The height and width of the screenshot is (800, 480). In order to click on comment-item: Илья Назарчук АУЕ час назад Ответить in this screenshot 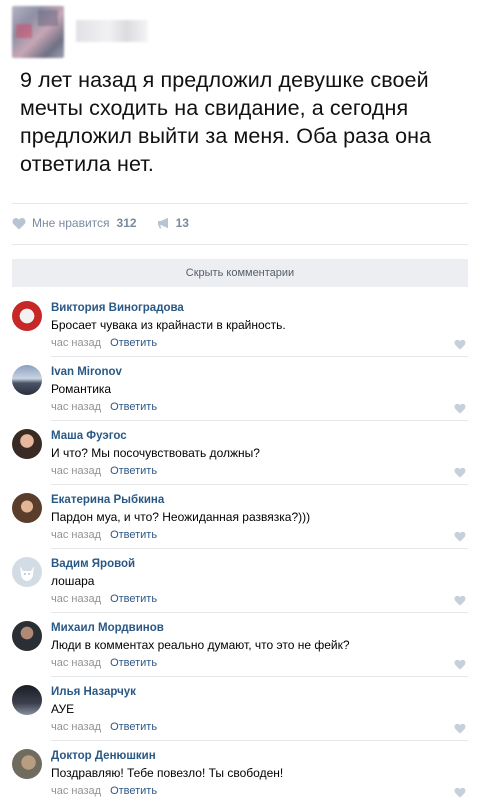, I will do `click(240, 709)`.